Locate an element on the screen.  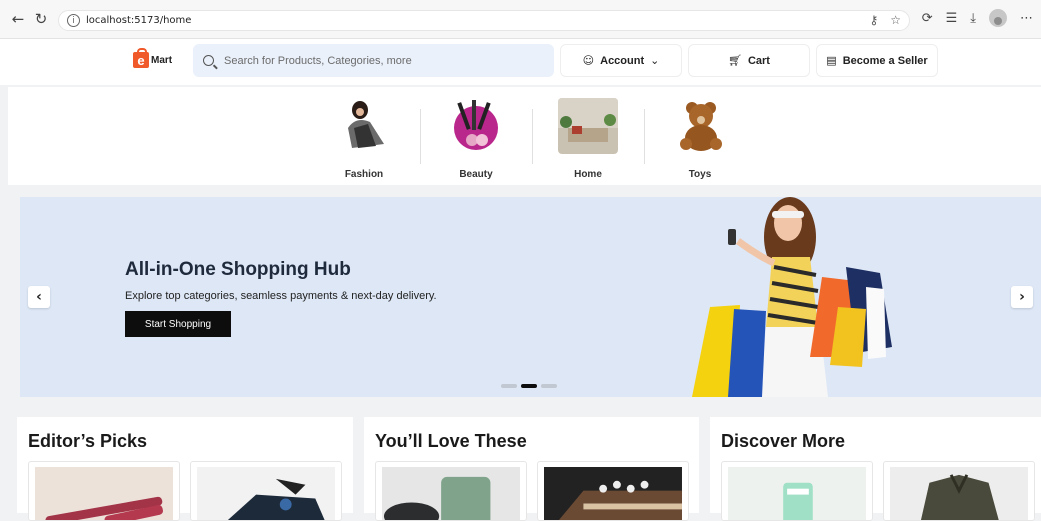
star-icon: ☆ is located at coordinates (895, 20).